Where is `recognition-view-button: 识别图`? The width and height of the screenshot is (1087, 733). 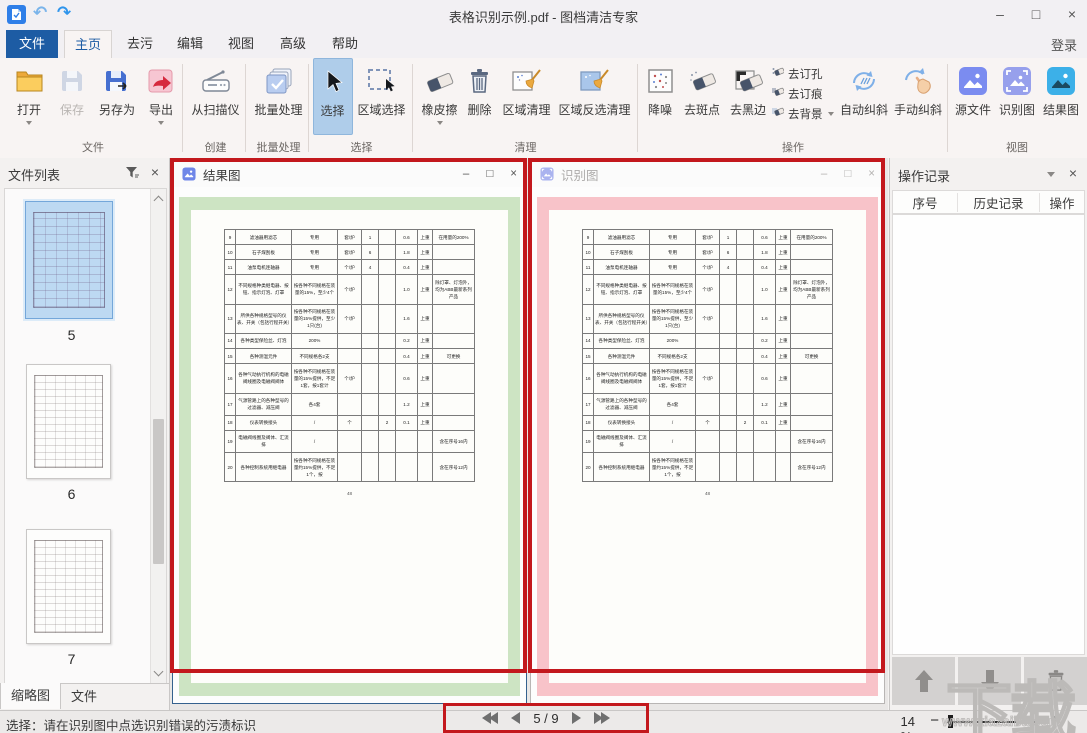 recognition-view-button: 识别图 is located at coordinates (1017, 96).